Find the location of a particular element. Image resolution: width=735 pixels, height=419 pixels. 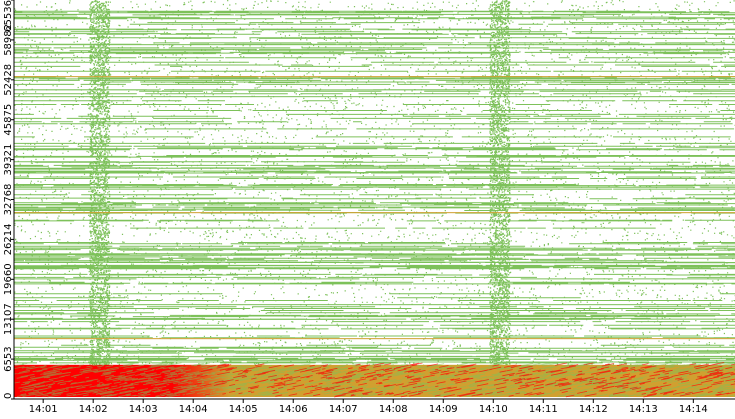

x-tick-label: 14:10 is located at coordinates (493, 409).